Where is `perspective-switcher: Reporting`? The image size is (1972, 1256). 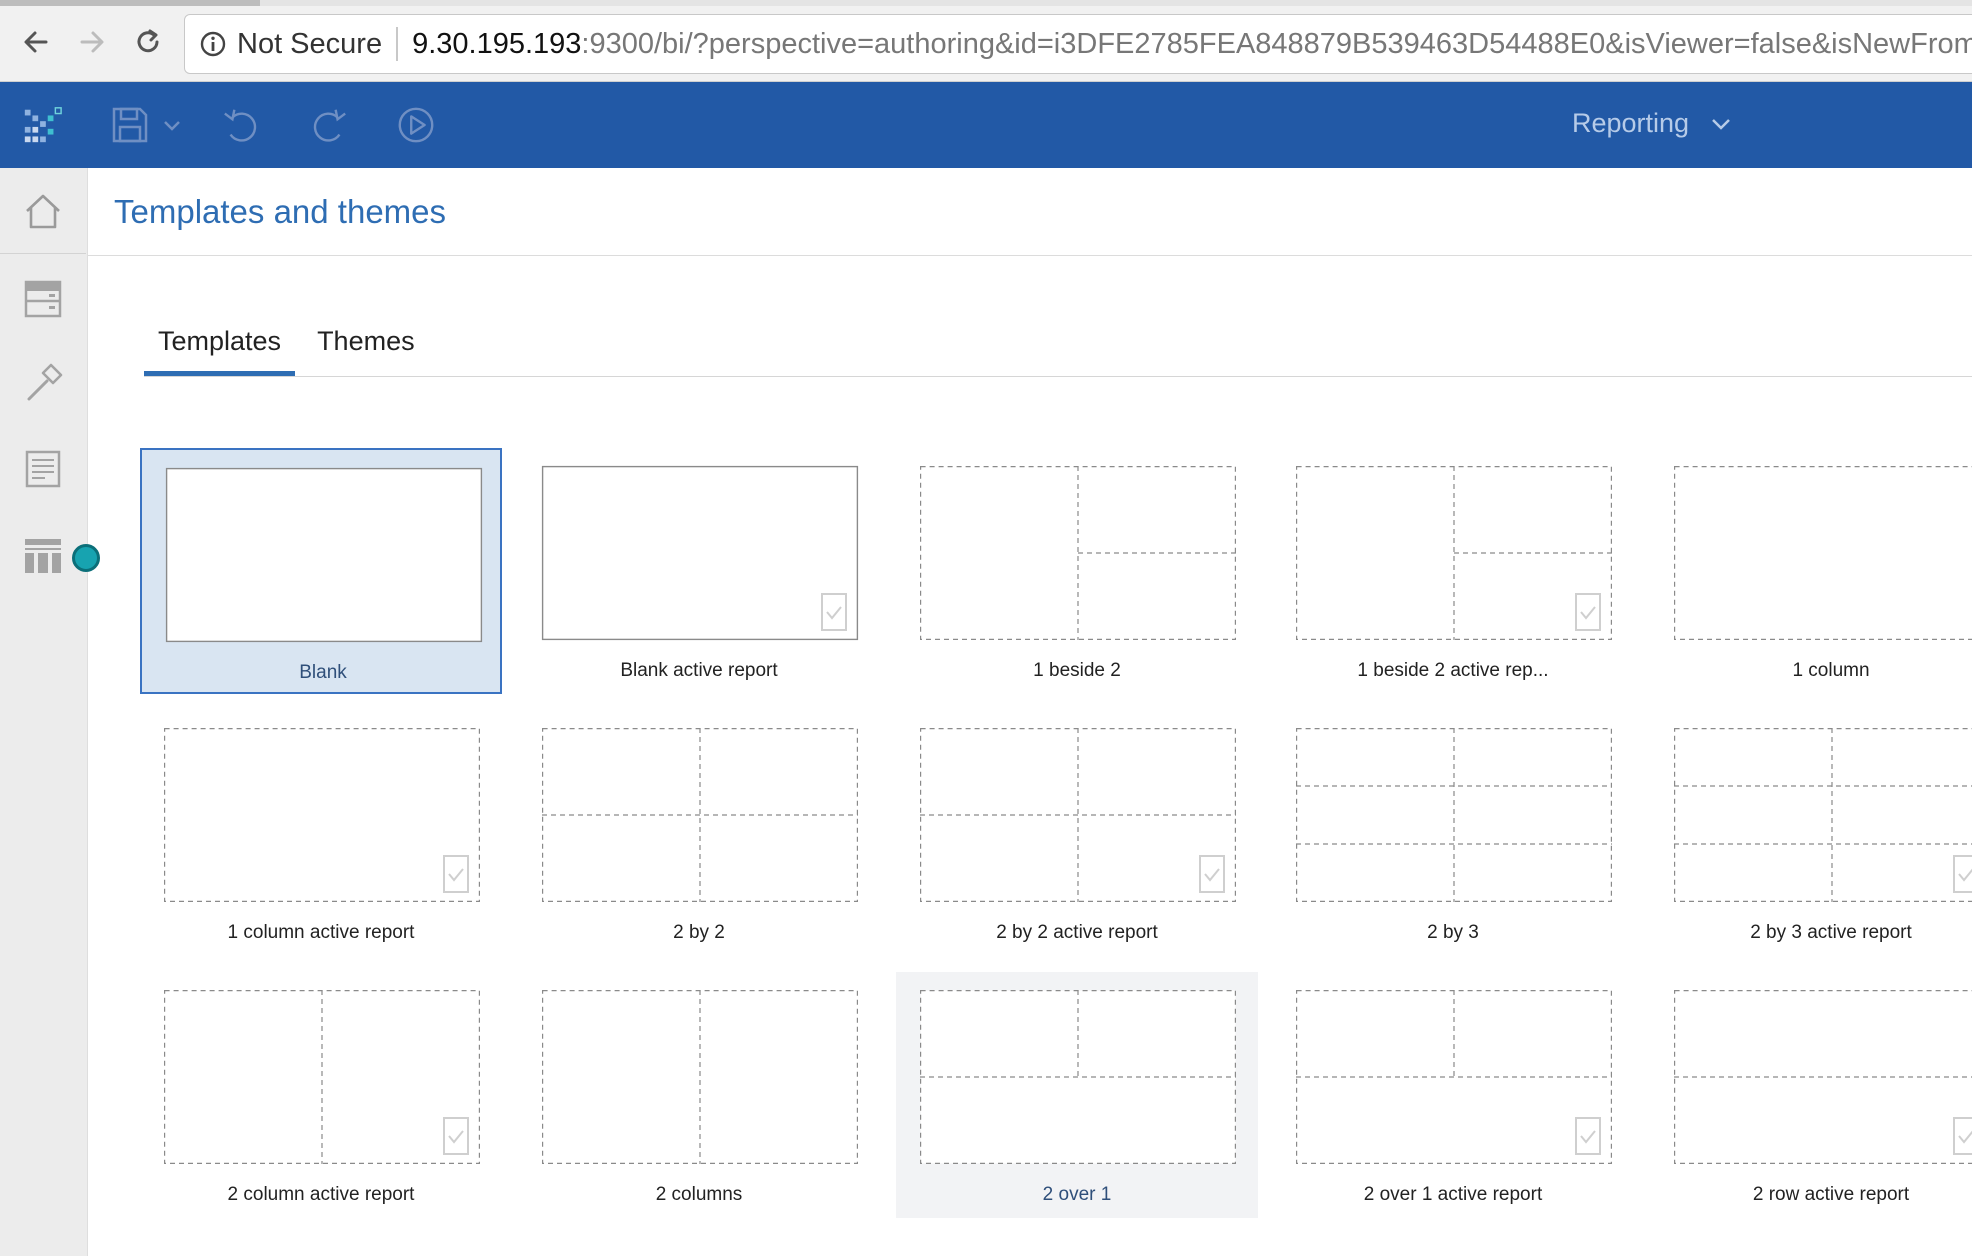
perspective-switcher: Reporting is located at coordinates (1652, 123).